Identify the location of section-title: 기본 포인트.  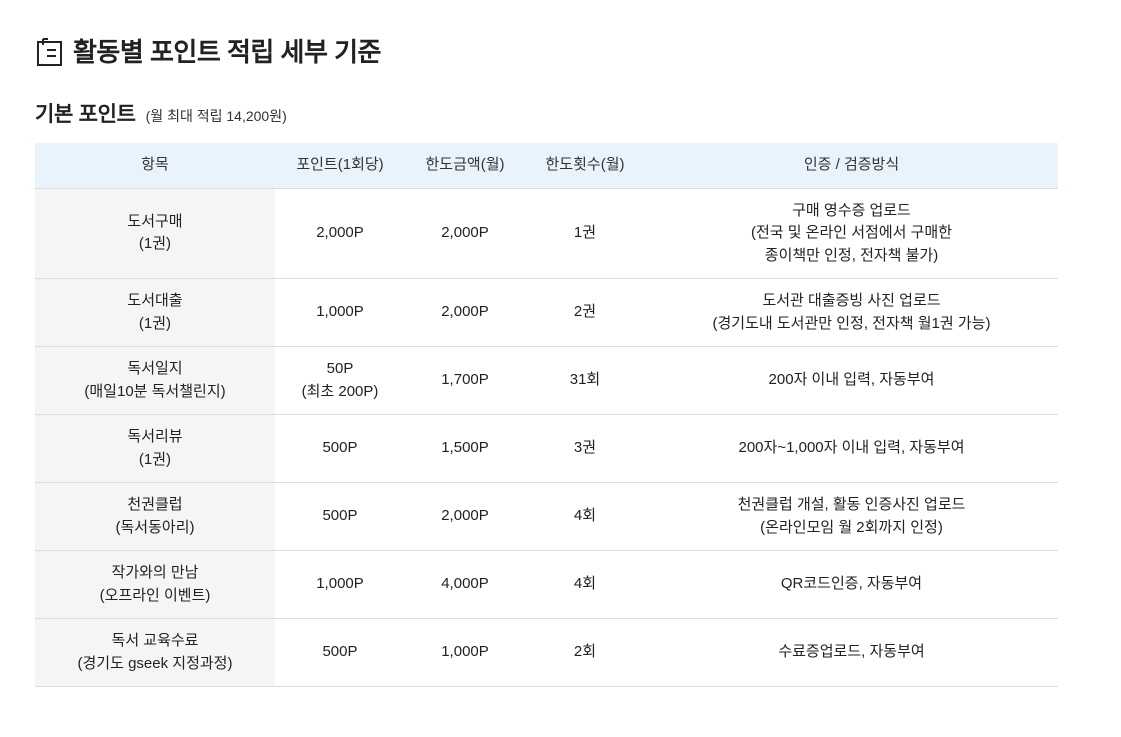
(85, 114).